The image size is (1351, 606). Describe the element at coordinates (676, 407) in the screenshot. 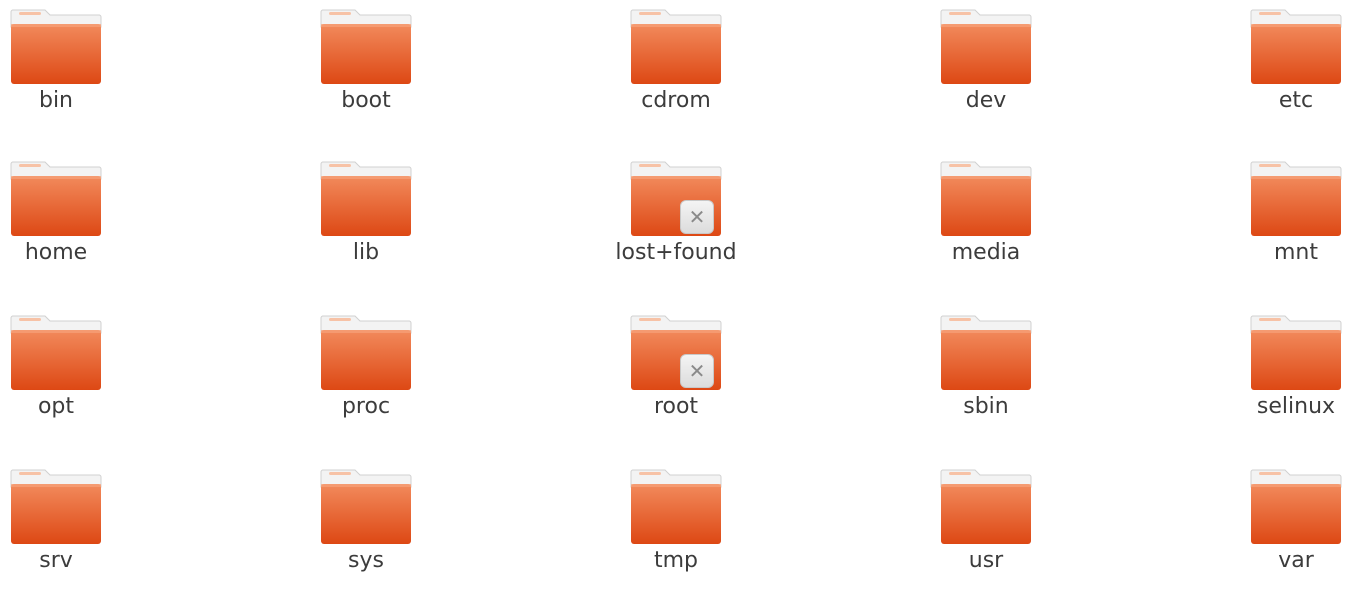

I see `folder-label: root` at that location.